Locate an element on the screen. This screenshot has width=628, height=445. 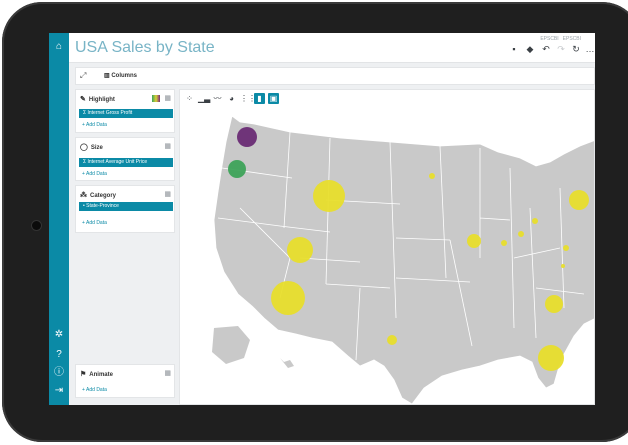
category-field-pill: • State-Province is located at coordinates (126, 206).